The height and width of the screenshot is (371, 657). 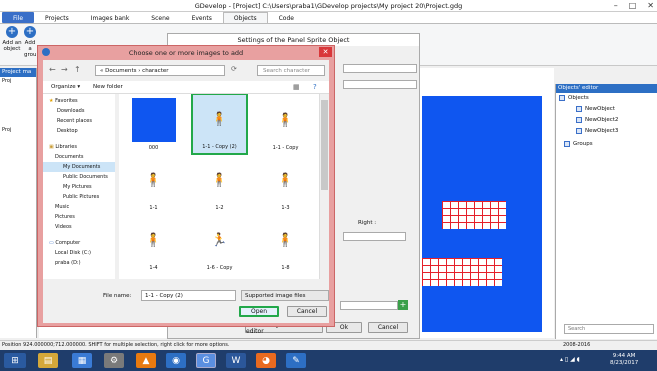 What do you see at coordinates (367, 223) in the screenshot?
I see `right-label: Right :` at bounding box center [367, 223].